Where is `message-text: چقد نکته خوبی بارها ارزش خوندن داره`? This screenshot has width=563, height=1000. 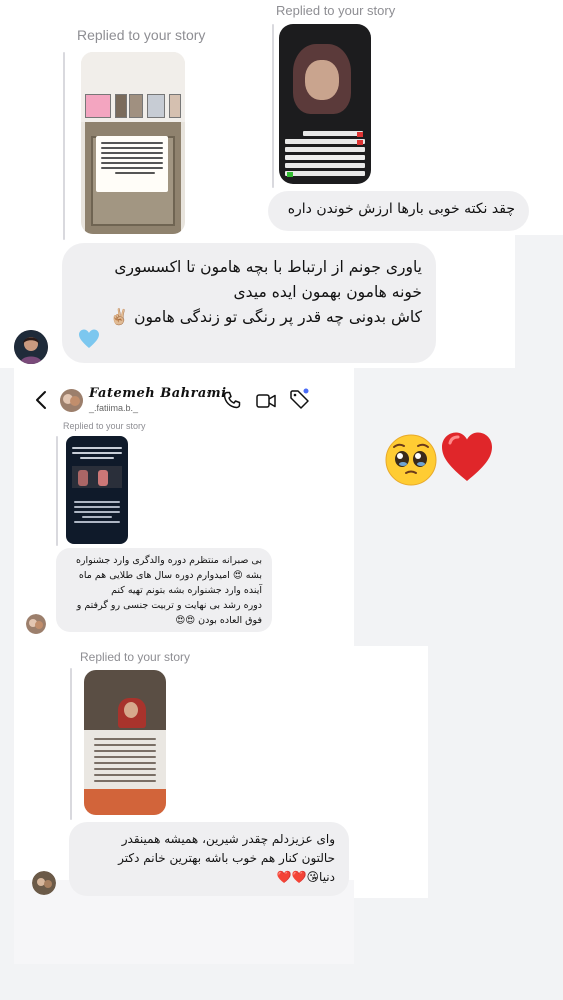 message-text: چقد نکته خوبی بارها ارزش خوندن داره is located at coordinates (401, 209).